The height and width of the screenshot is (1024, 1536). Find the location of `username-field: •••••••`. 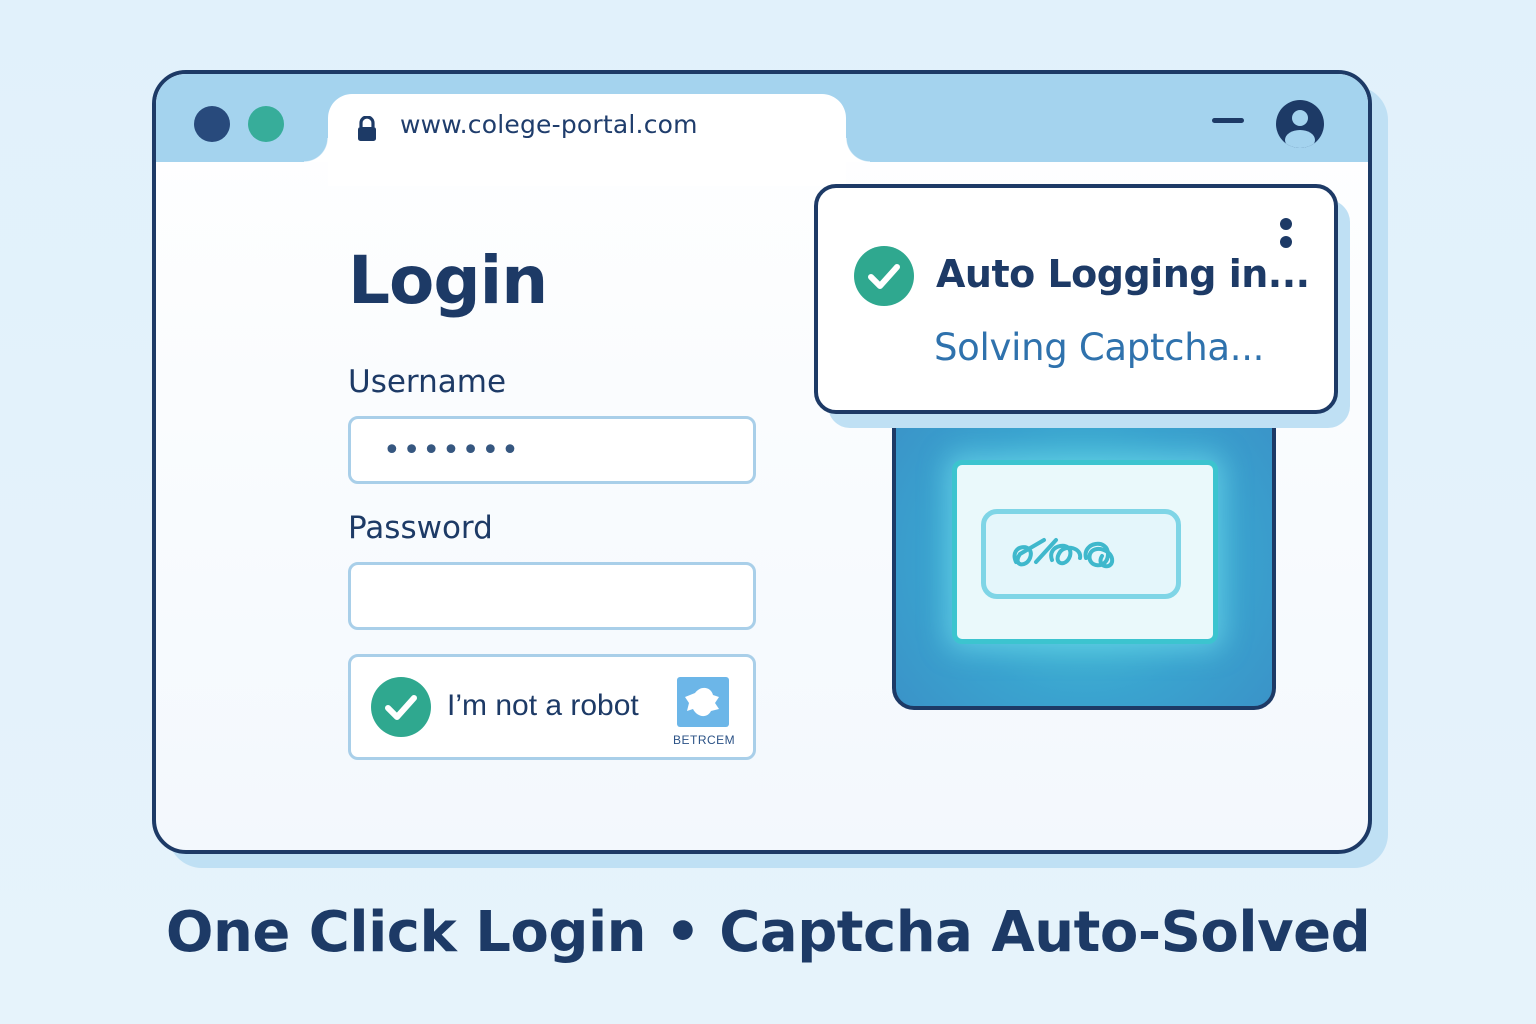

username-field: ••••••• is located at coordinates (552, 450).